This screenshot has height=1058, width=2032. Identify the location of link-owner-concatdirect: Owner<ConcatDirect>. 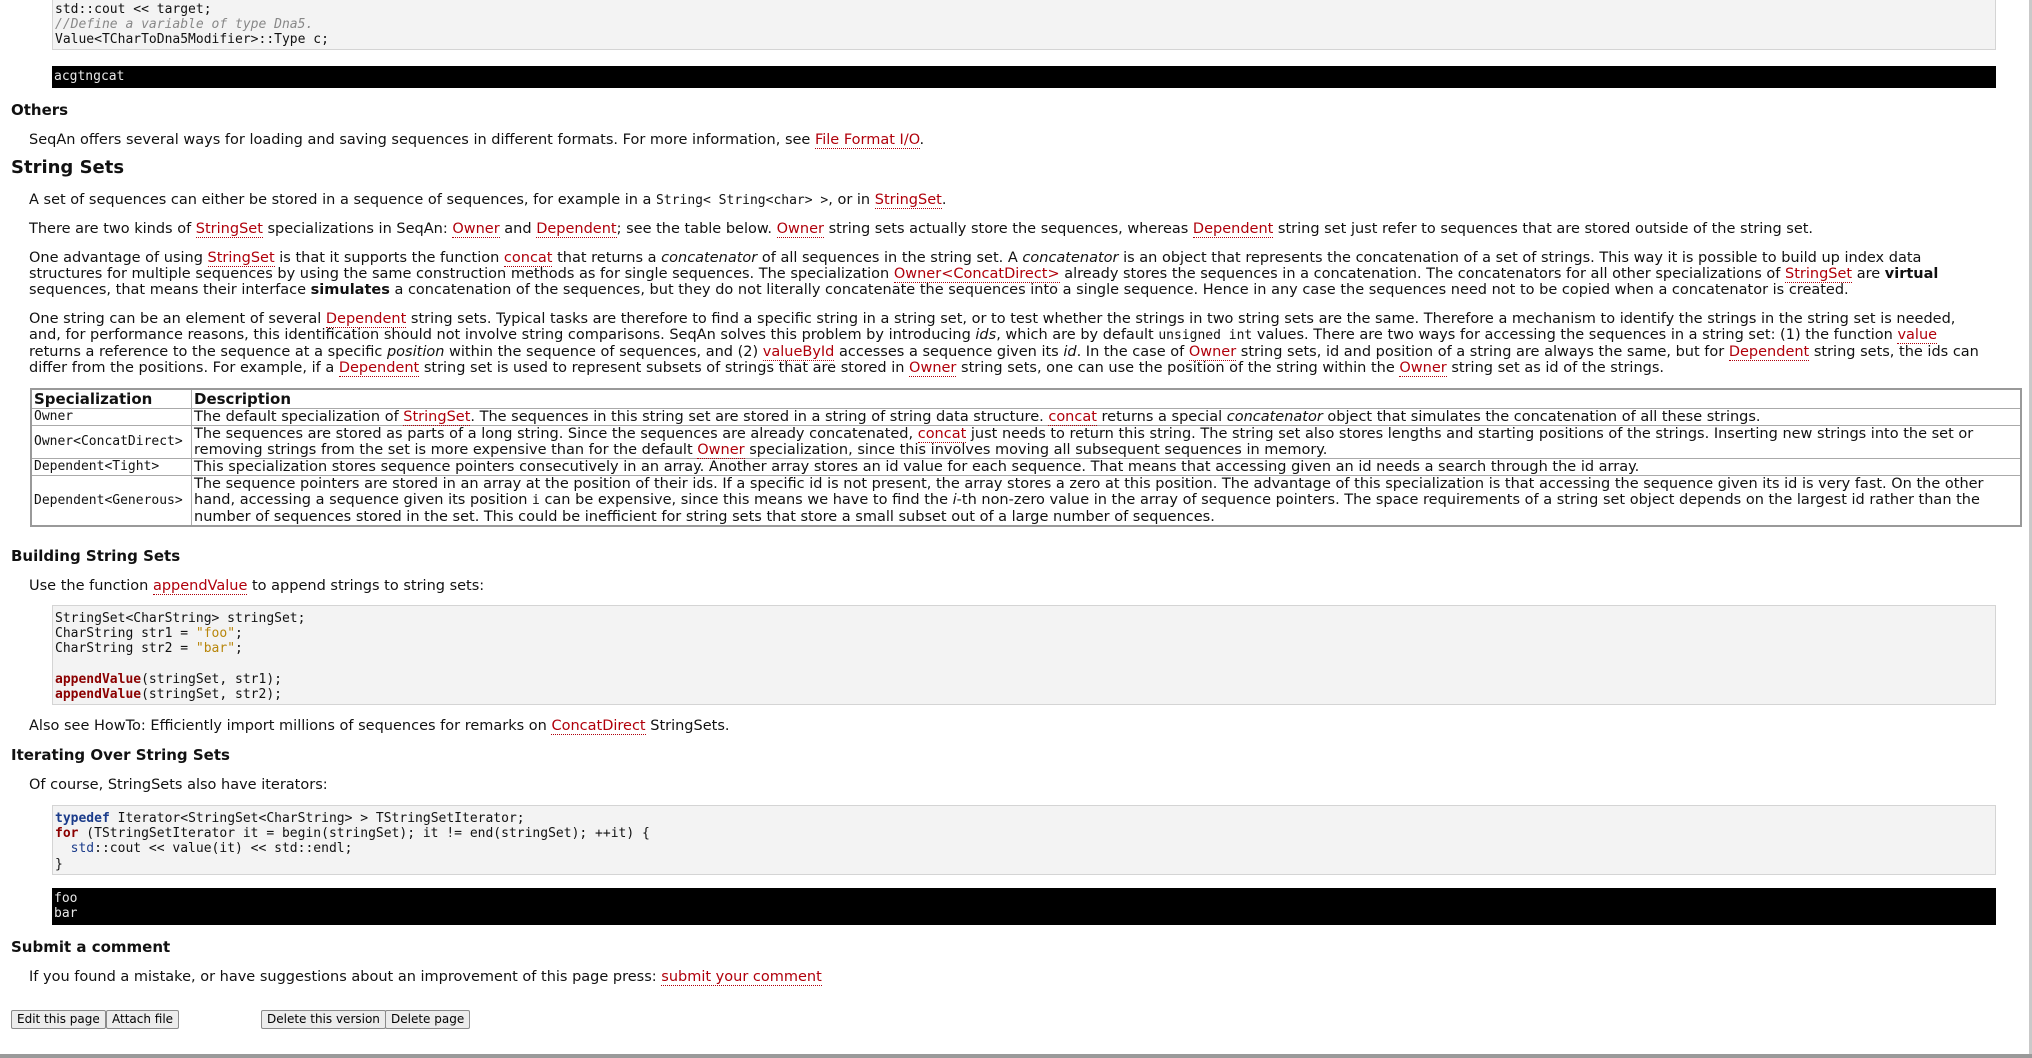
(976, 274).